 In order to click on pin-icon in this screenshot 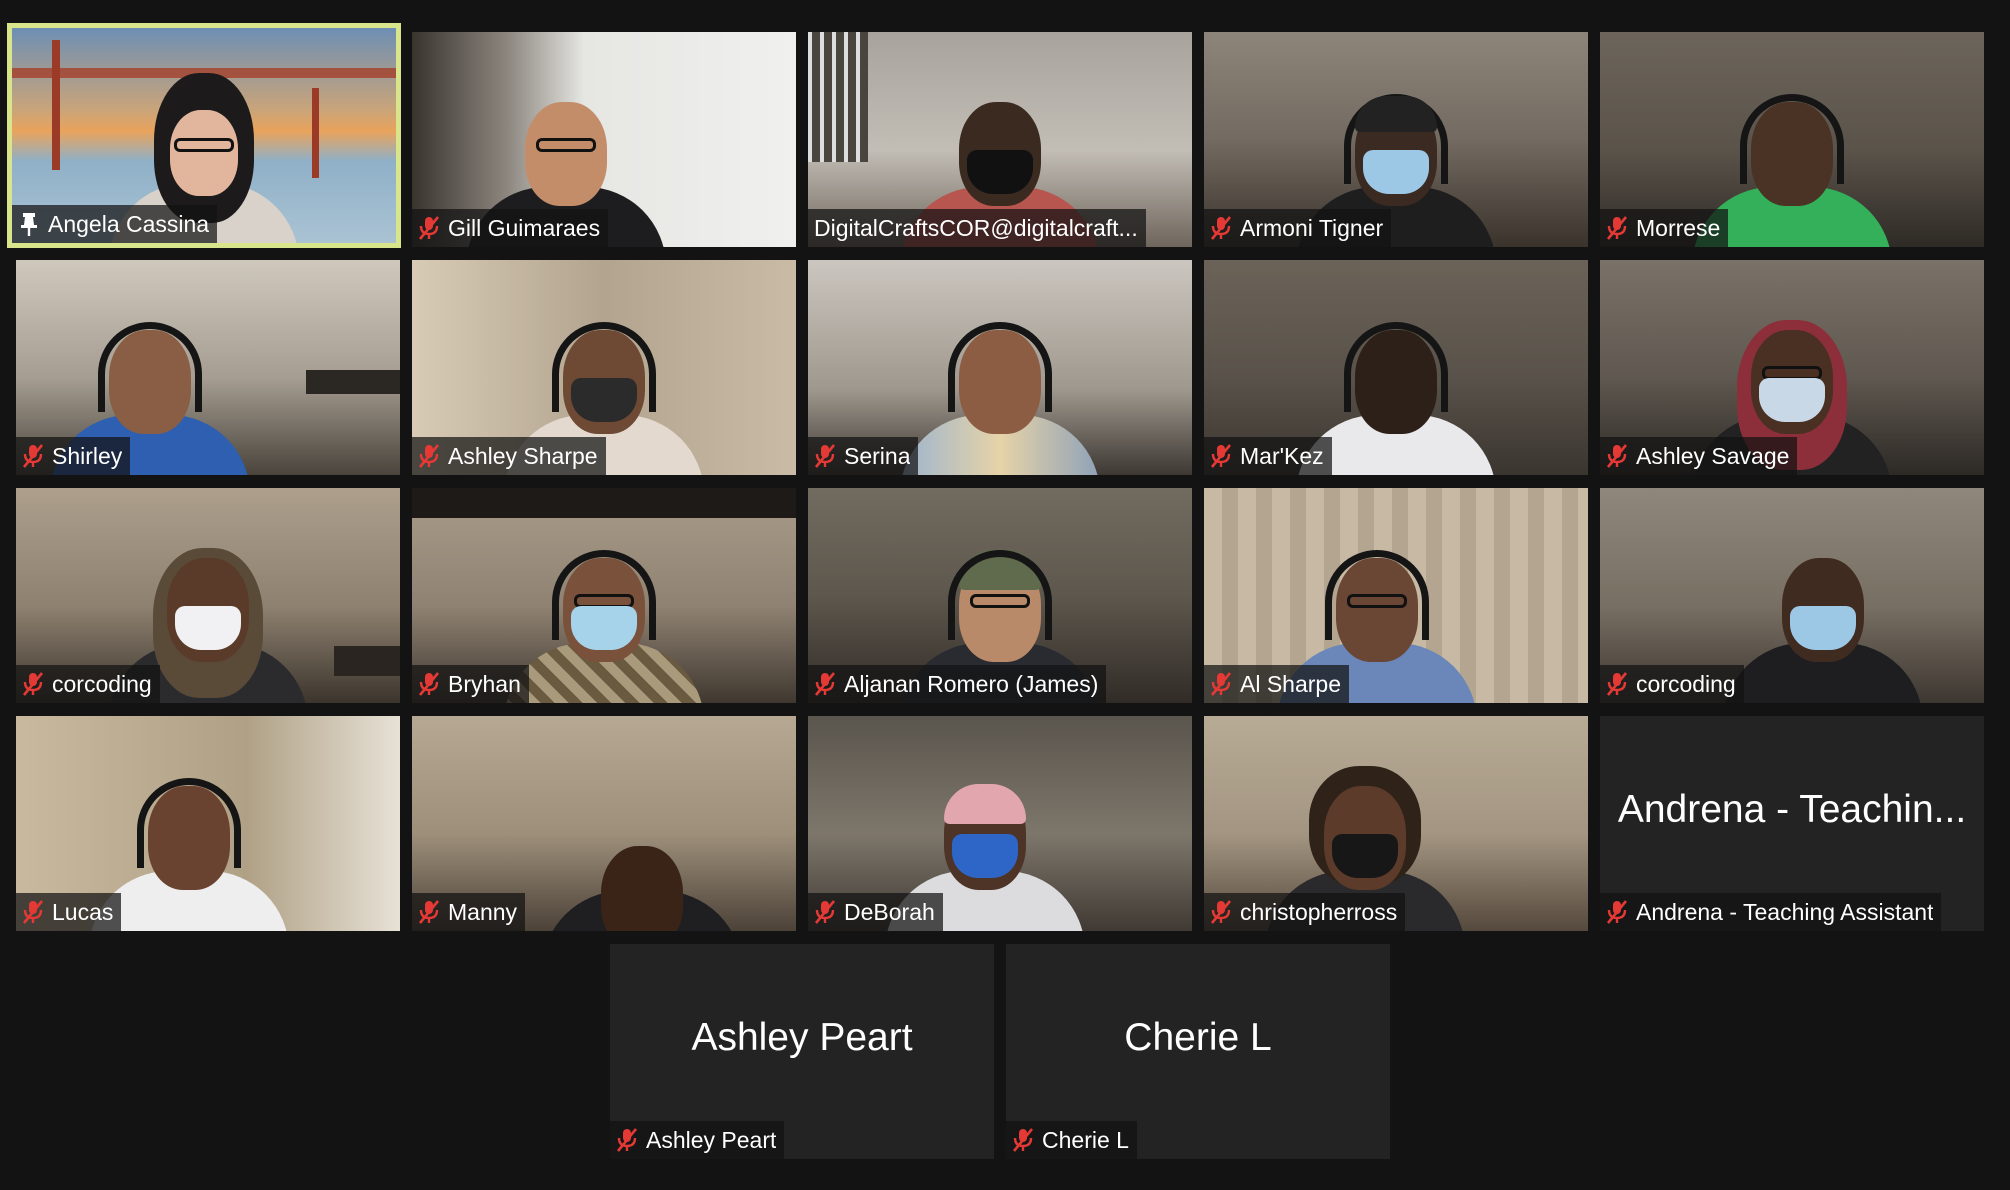, I will do `click(29, 224)`.